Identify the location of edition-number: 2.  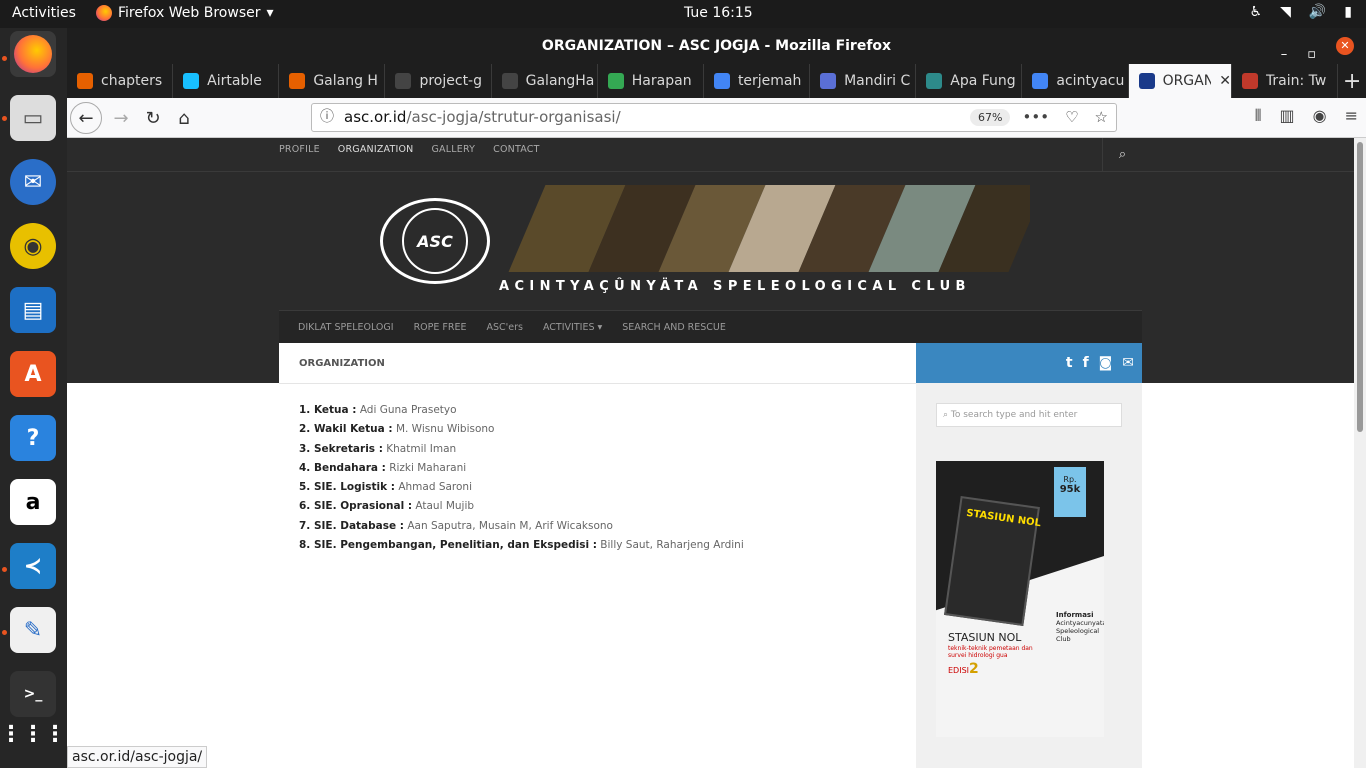
(974, 669).